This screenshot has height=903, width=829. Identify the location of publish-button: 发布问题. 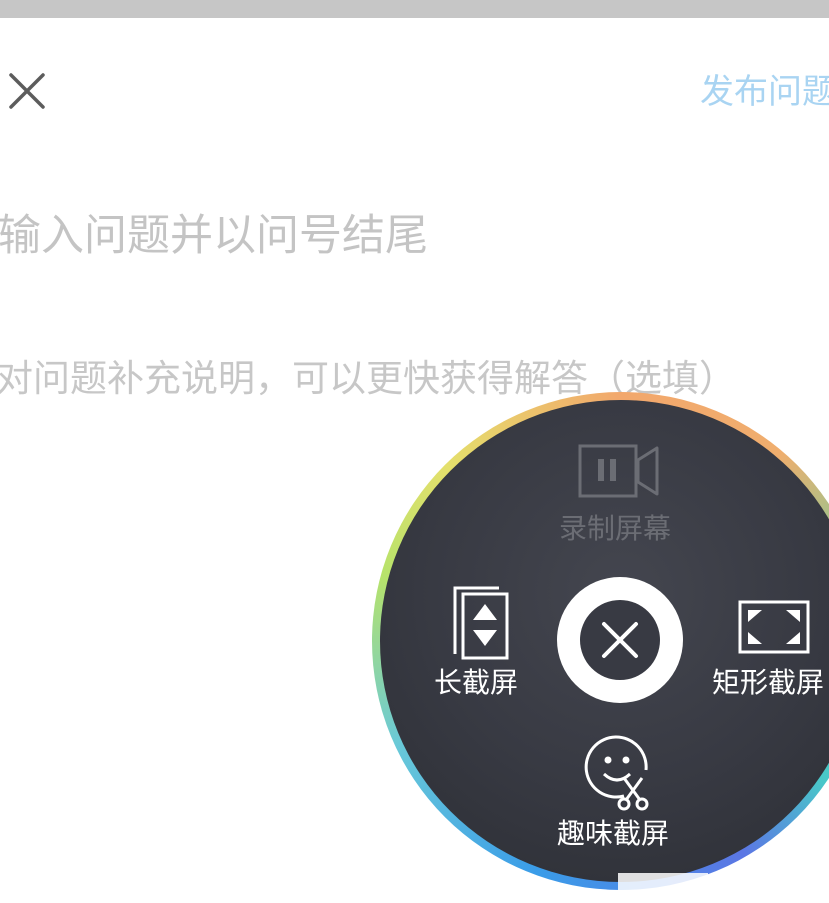
(764, 92).